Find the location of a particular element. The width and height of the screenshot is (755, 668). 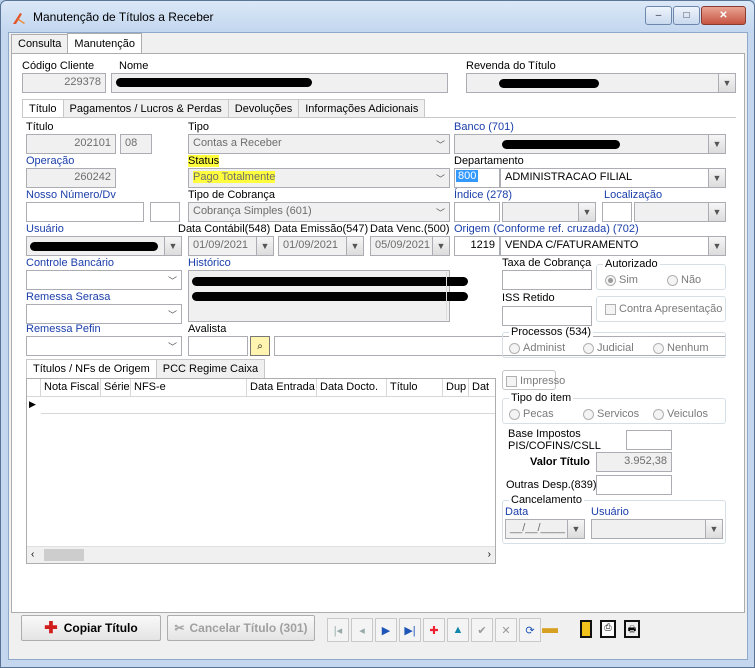

copiar-titulo-button: ✚ Copiar Título is located at coordinates (91, 628).